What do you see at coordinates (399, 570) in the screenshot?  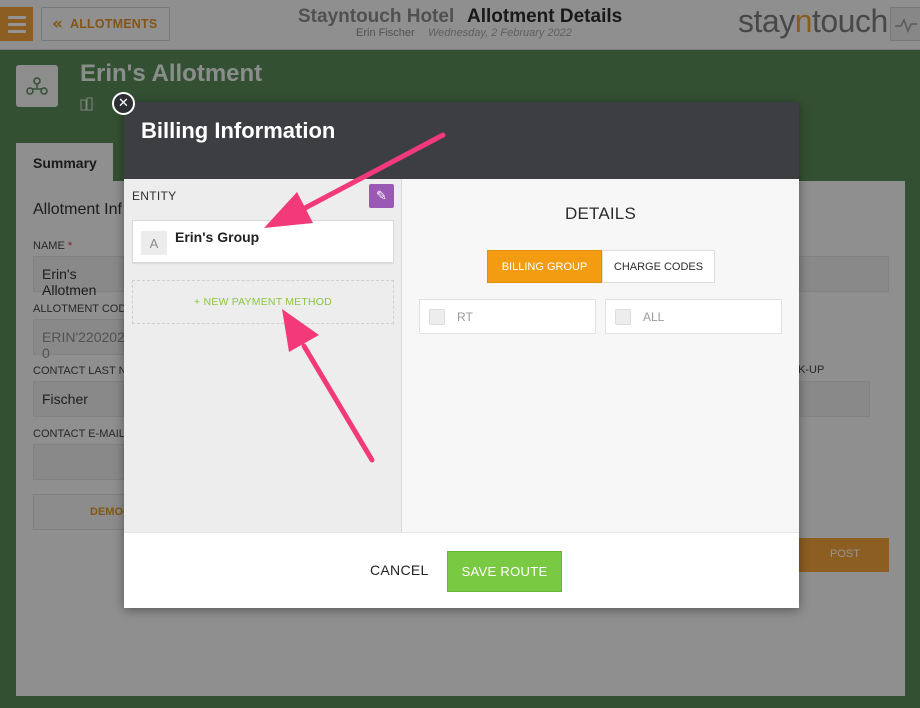 I see `cancel-button: CANCEL` at bounding box center [399, 570].